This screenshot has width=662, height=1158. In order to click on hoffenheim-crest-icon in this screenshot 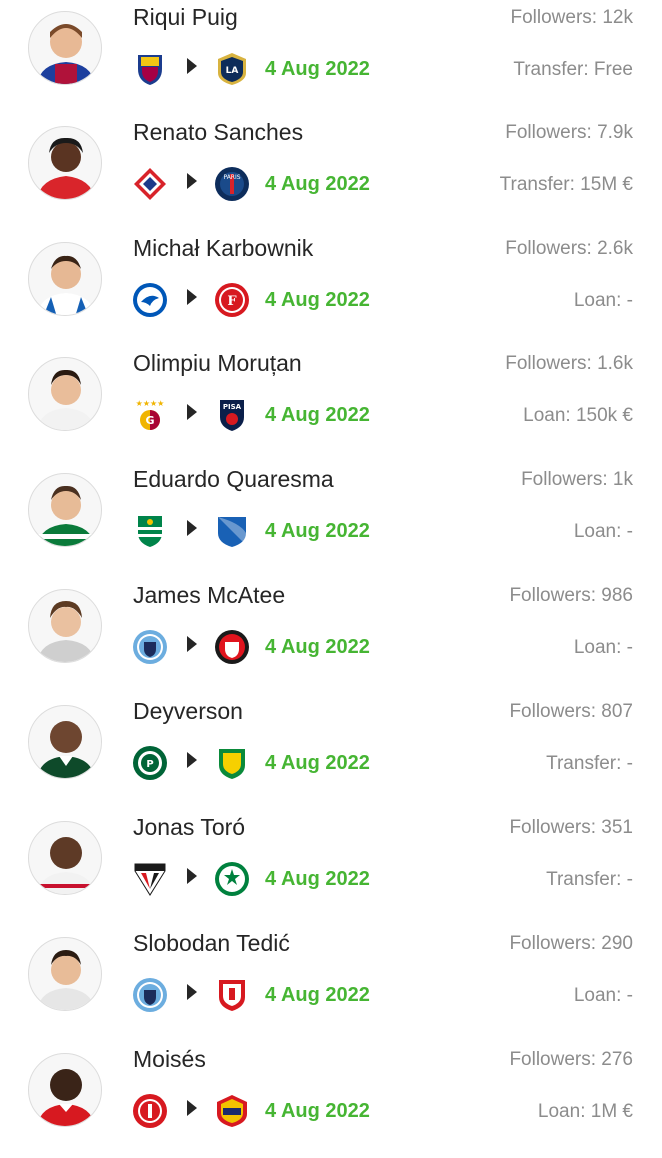, I will do `click(232, 531)`.